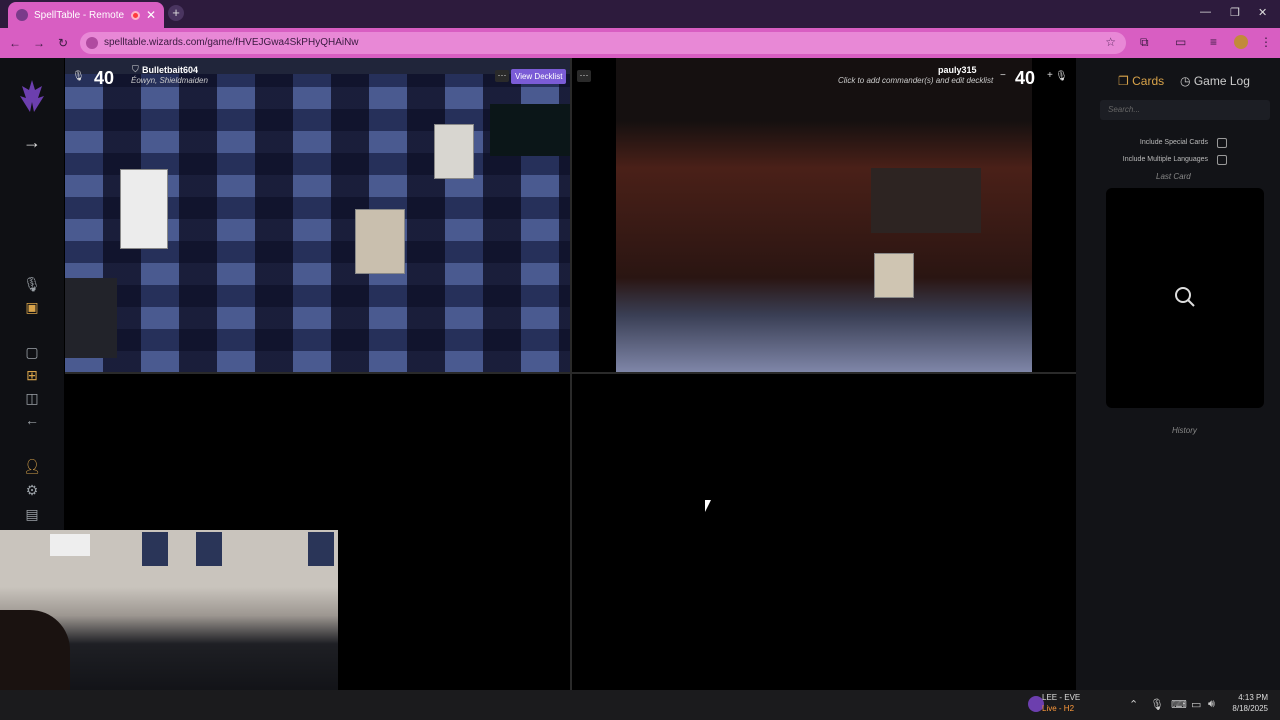  What do you see at coordinates (1213, 42) in the screenshot?
I see `media-control-icon: ≡` at bounding box center [1213, 42].